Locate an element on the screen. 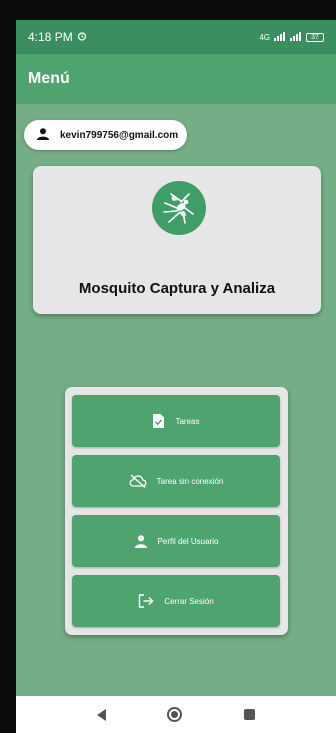 This screenshot has height=733, width=336. signal-icon is located at coordinates (280, 37).